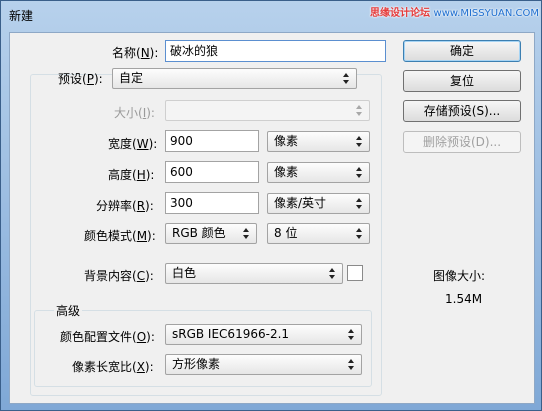 The image size is (542, 411). I want to click on preset-label: 预设(P):, so click(80, 79).